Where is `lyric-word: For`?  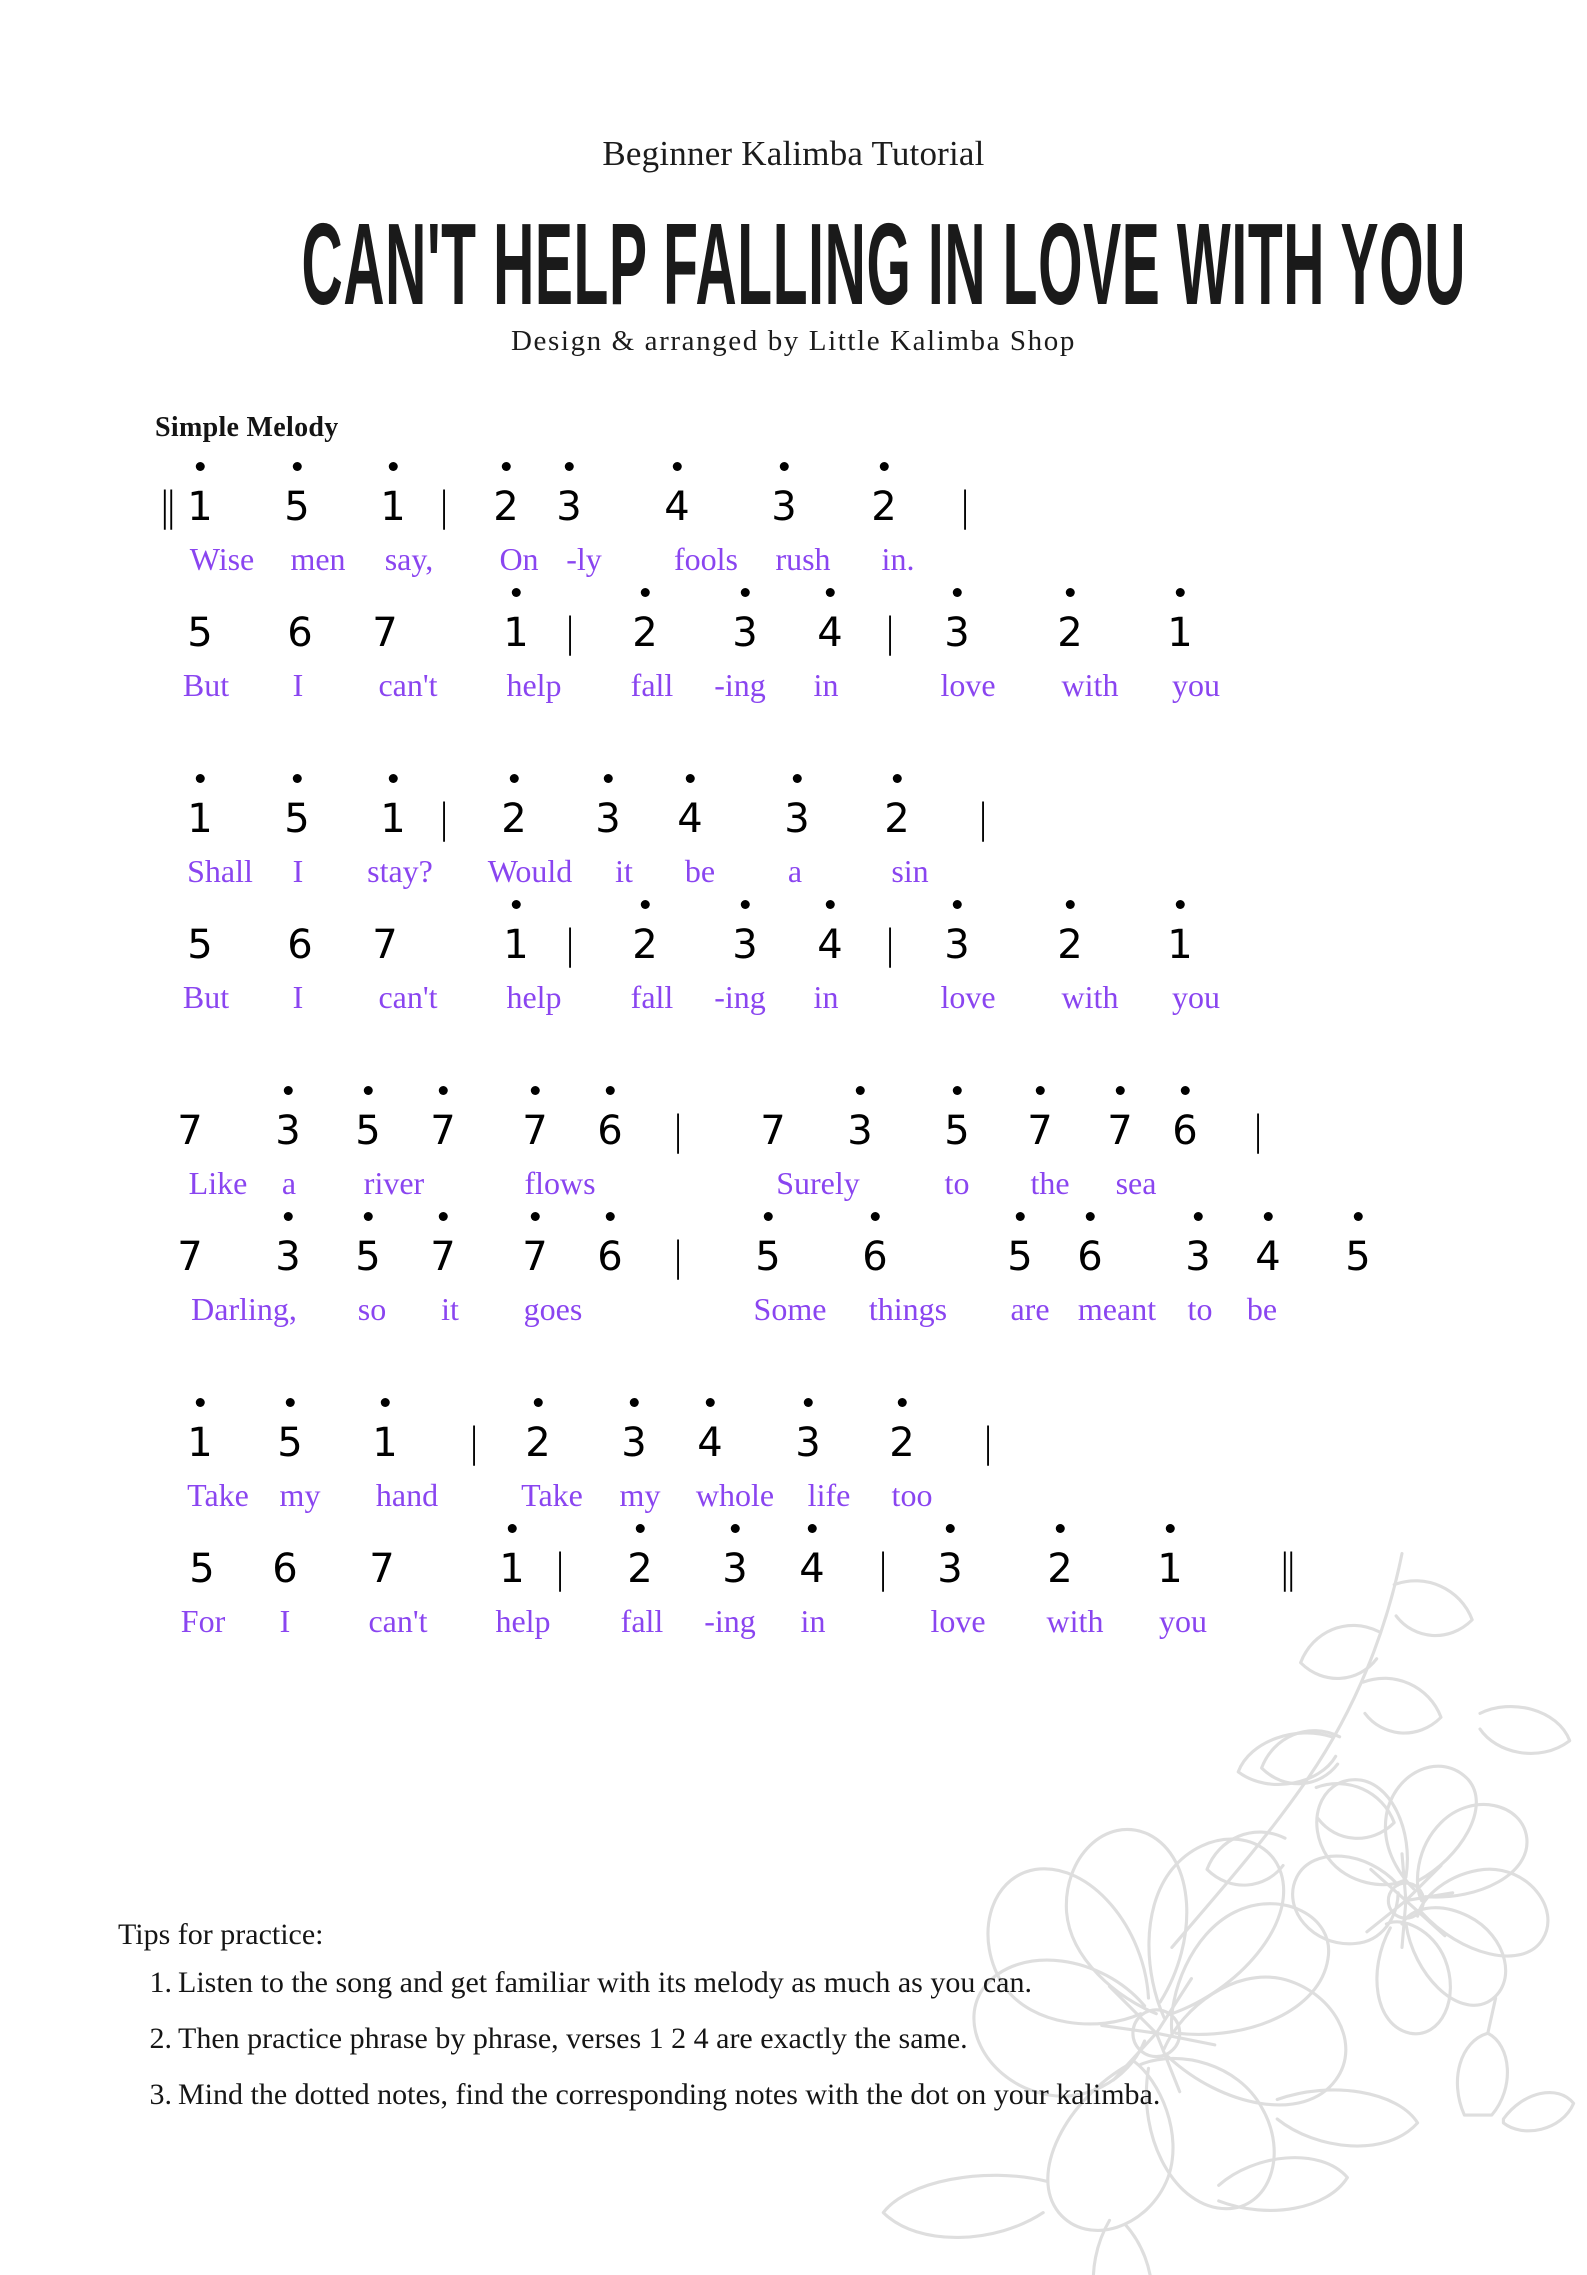
lyric-word: For is located at coordinates (203, 1621).